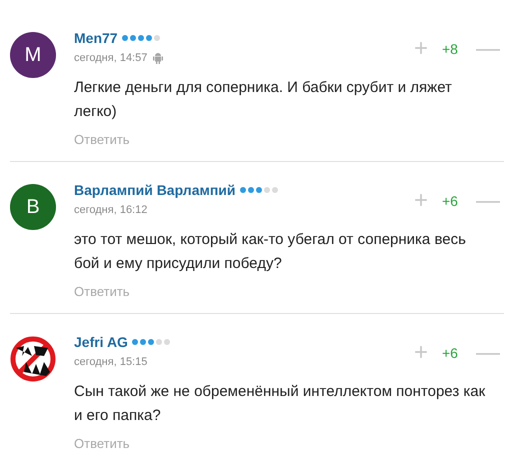 The image size is (522, 465). What do you see at coordinates (111, 210) in the screenshot?
I see `comment-time: сегодня, 16:12` at bounding box center [111, 210].